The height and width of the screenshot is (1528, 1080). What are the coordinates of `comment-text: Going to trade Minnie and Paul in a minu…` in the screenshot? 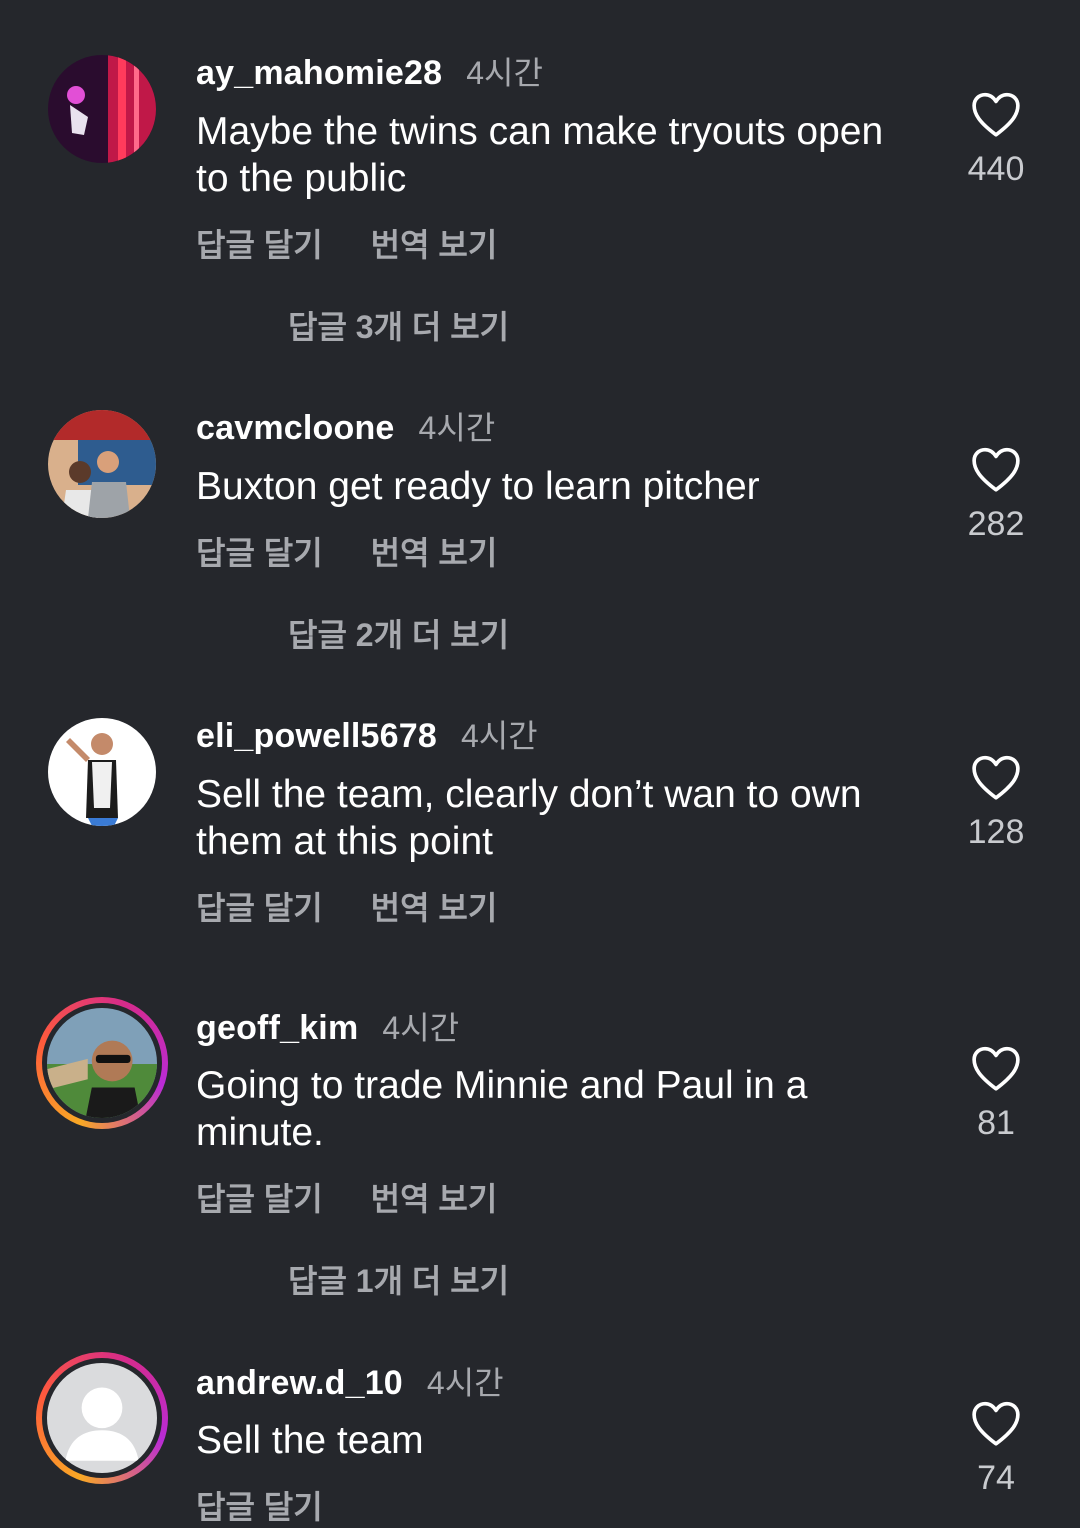 It's located at (502, 1109).